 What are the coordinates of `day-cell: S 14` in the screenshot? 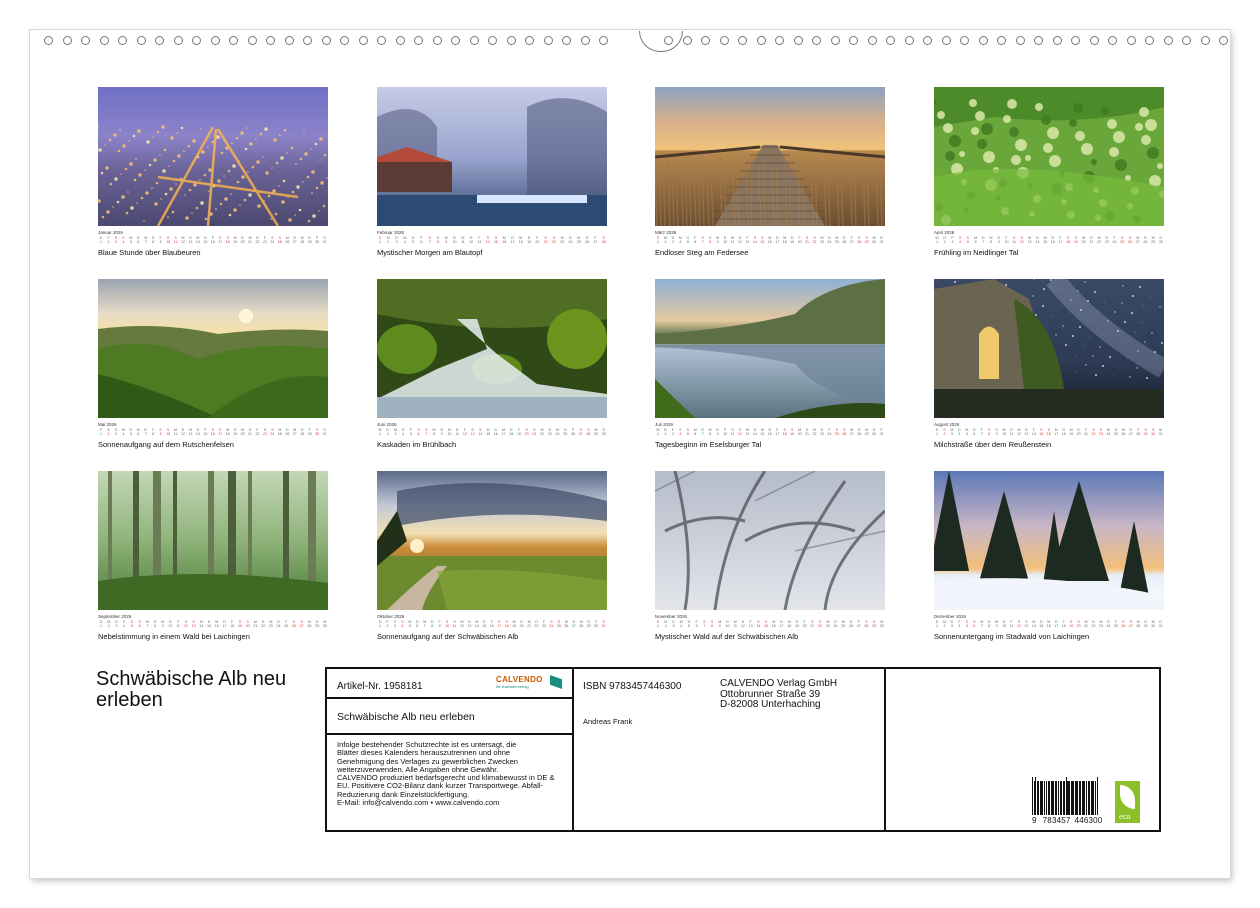 It's located at (480, 432).